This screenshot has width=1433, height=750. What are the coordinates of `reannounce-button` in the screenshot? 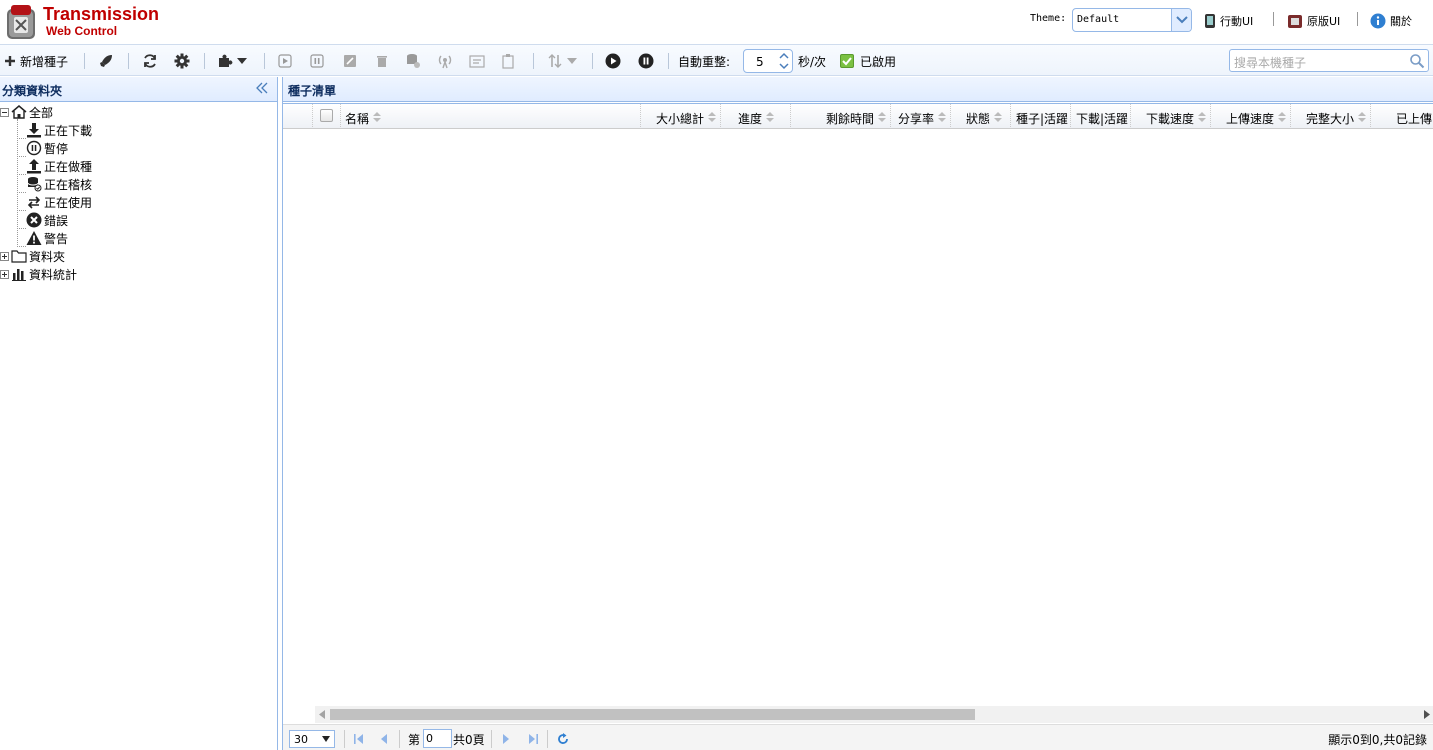 It's located at (445, 61).